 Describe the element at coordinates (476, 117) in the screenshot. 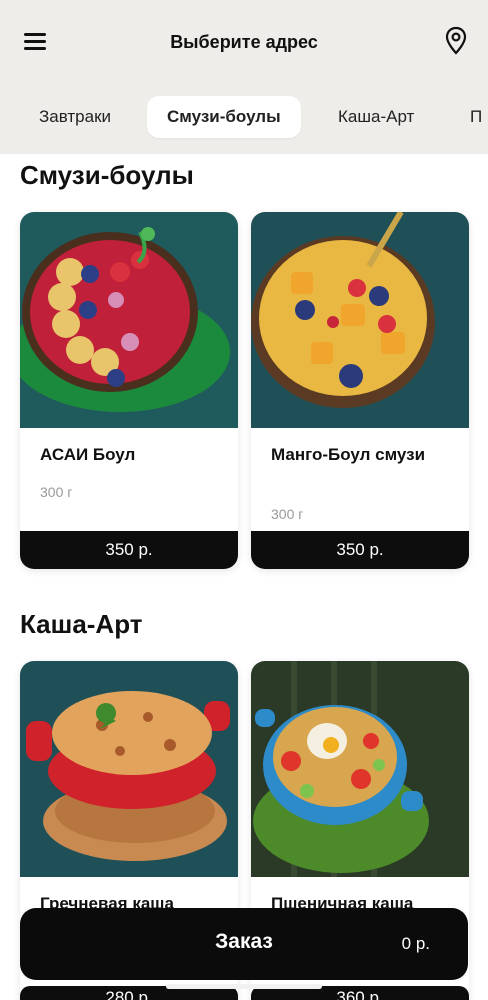

I see `tab-more: П` at that location.